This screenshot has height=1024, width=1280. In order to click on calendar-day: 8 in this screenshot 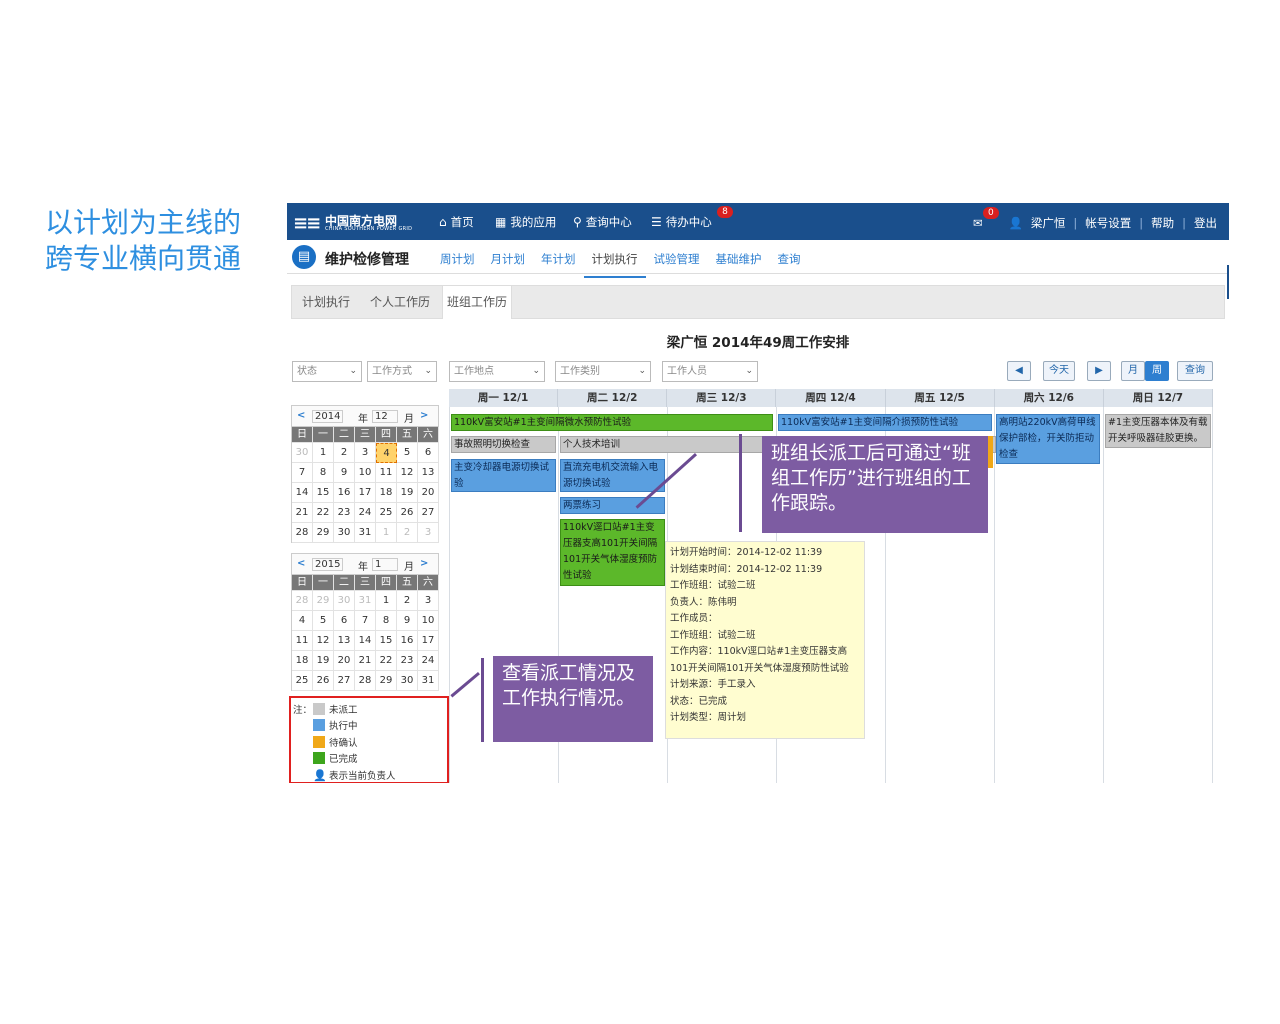, I will do `click(386, 621)`.